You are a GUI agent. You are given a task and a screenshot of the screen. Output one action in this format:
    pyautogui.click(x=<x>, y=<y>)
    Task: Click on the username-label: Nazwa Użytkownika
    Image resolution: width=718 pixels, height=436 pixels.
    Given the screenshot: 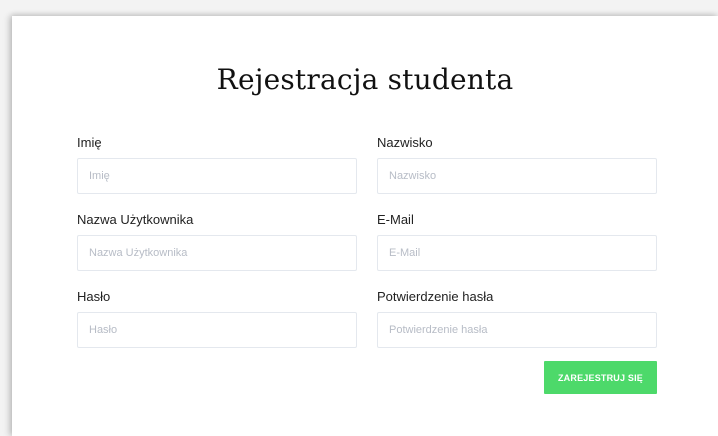 What is the action you would take?
    pyautogui.click(x=135, y=219)
    